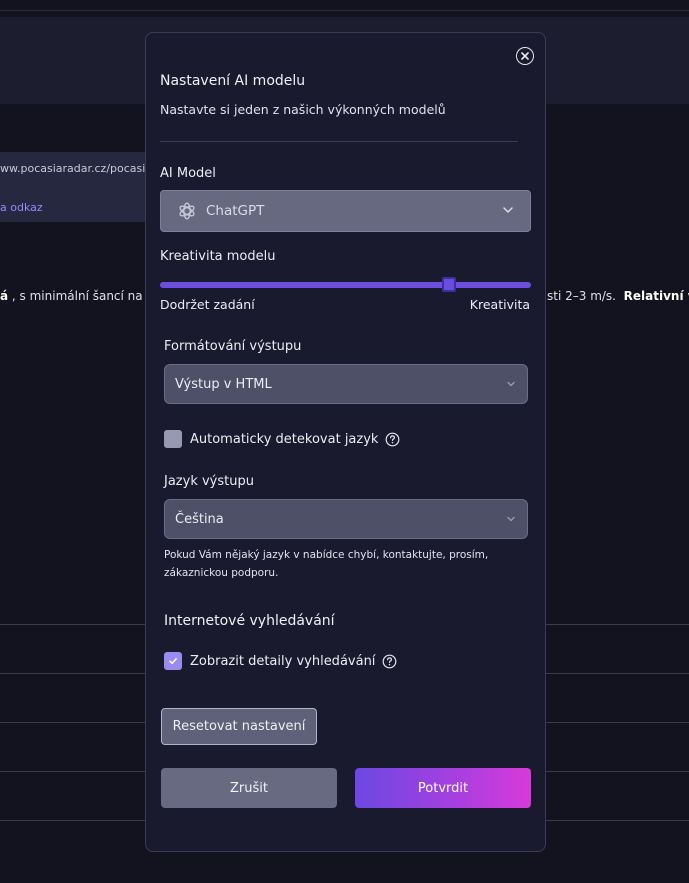 The image size is (689, 883). Describe the element at coordinates (249, 621) in the screenshot. I see `web-search-section-title: Internetové vyhledávání` at that location.